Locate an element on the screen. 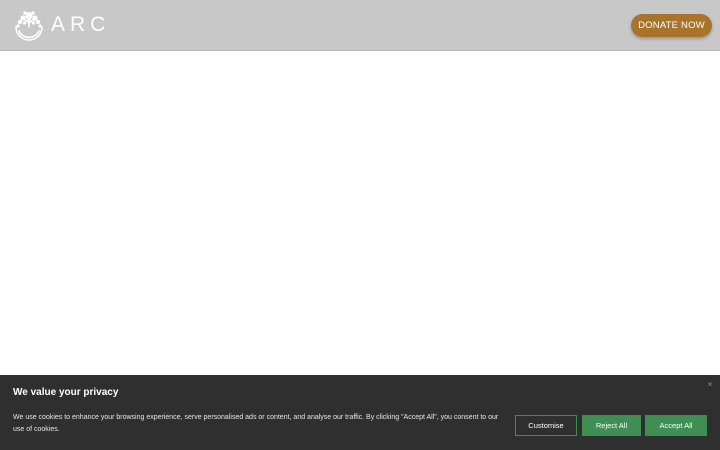 This screenshot has height=450, width=720. arc-tree-logo-icon is located at coordinates (29, 25).